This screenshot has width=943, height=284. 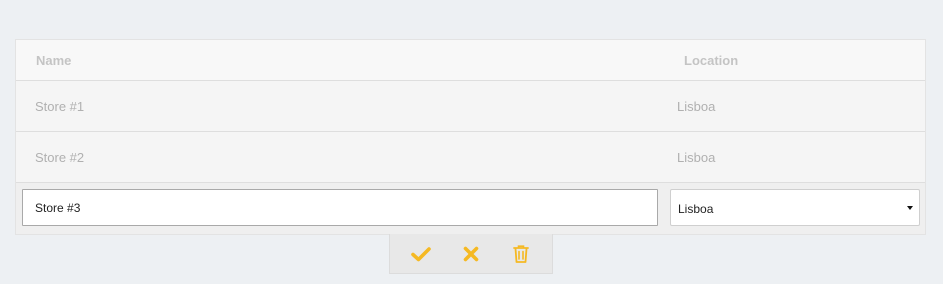 I want to click on row-actions, so click(x=471, y=254).